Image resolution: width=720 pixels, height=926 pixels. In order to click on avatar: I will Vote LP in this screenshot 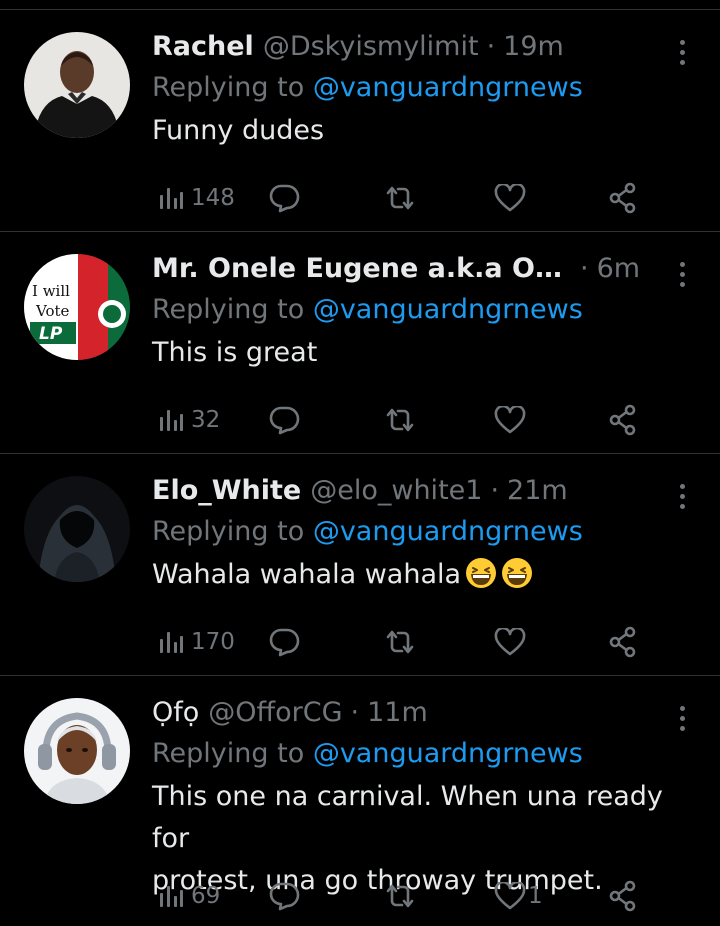, I will do `click(77, 307)`.